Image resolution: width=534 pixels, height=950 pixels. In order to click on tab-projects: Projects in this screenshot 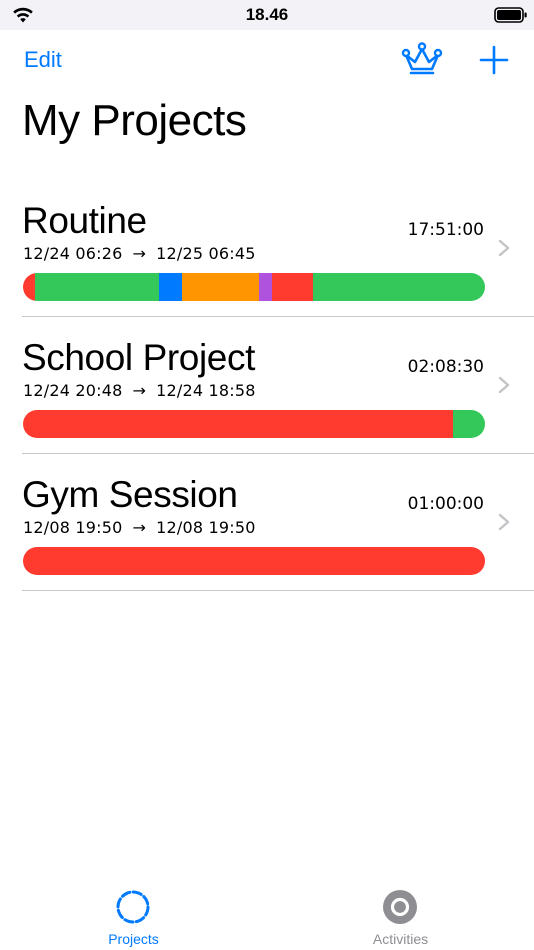, I will do `click(133, 915)`.